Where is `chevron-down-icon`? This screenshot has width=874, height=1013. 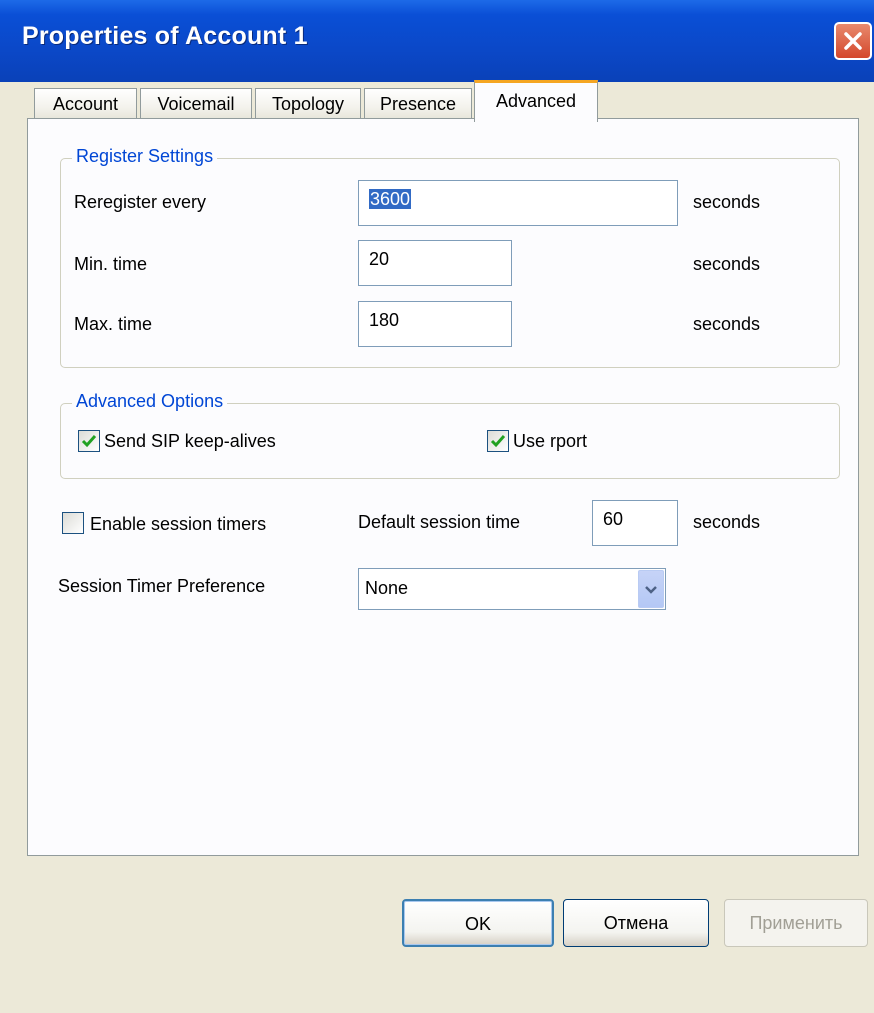
chevron-down-icon is located at coordinates (651, 590).